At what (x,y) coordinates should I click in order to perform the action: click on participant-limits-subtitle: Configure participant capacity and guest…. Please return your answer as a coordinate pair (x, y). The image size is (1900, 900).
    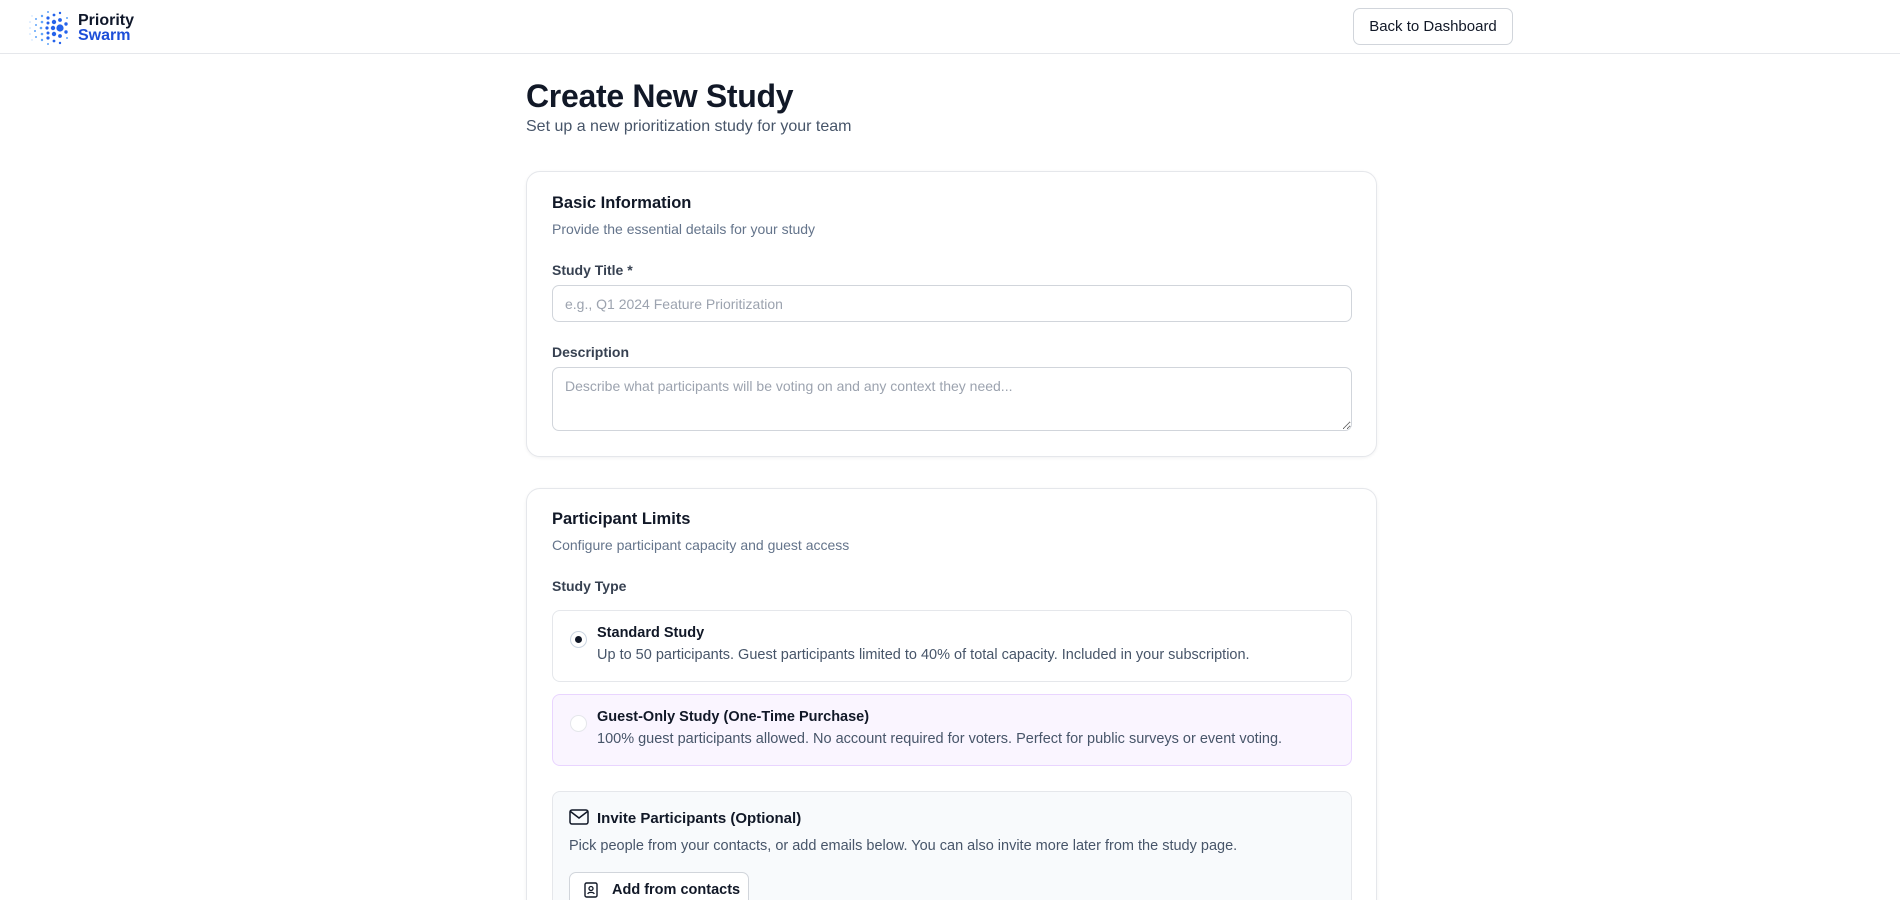
    Looking at the image, I should click on (701, 545).